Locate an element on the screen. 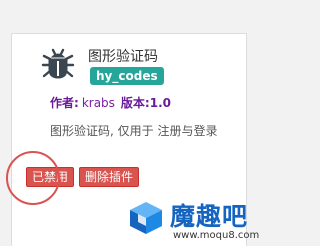 This screenshot has width=320, height=246. cube-logo-icon is located at coordinates (146, 218).